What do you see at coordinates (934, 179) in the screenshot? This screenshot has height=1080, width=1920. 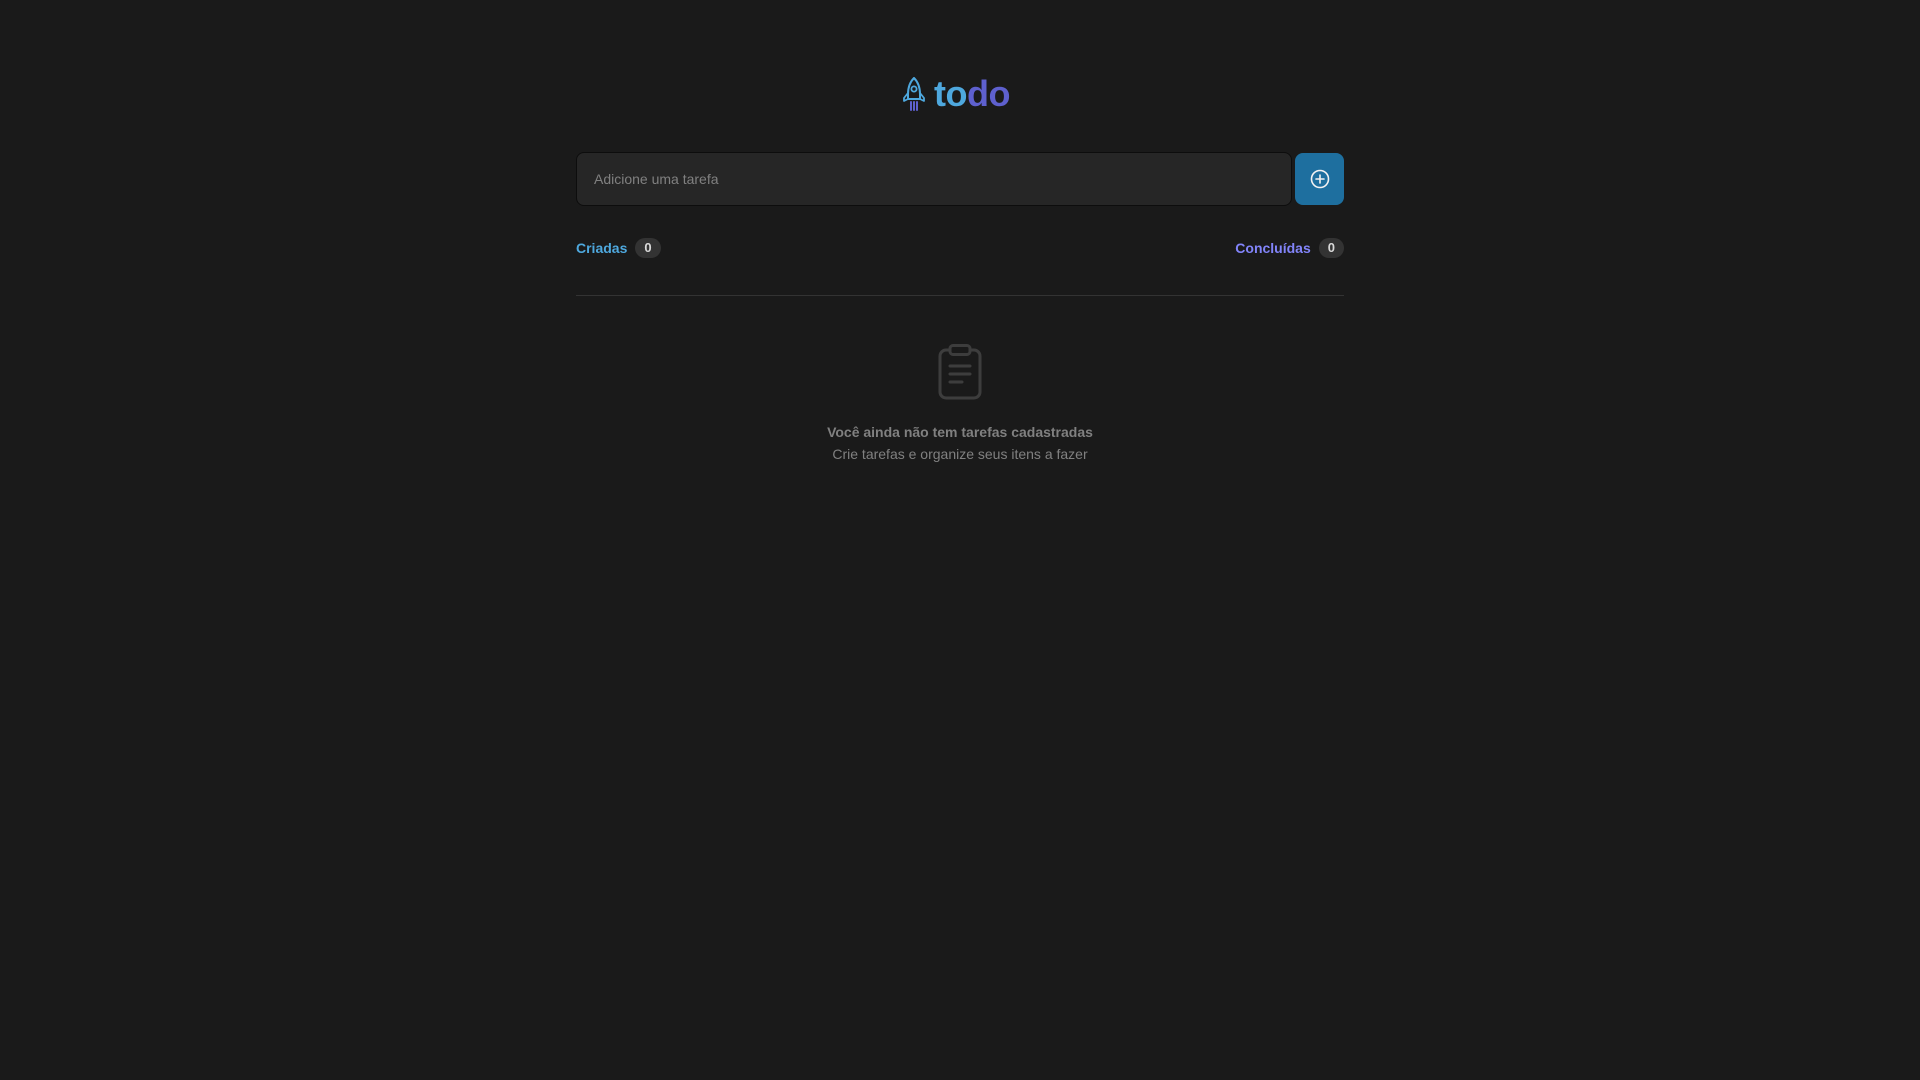 I see `new-task-input` at bounding box center [934, 179].